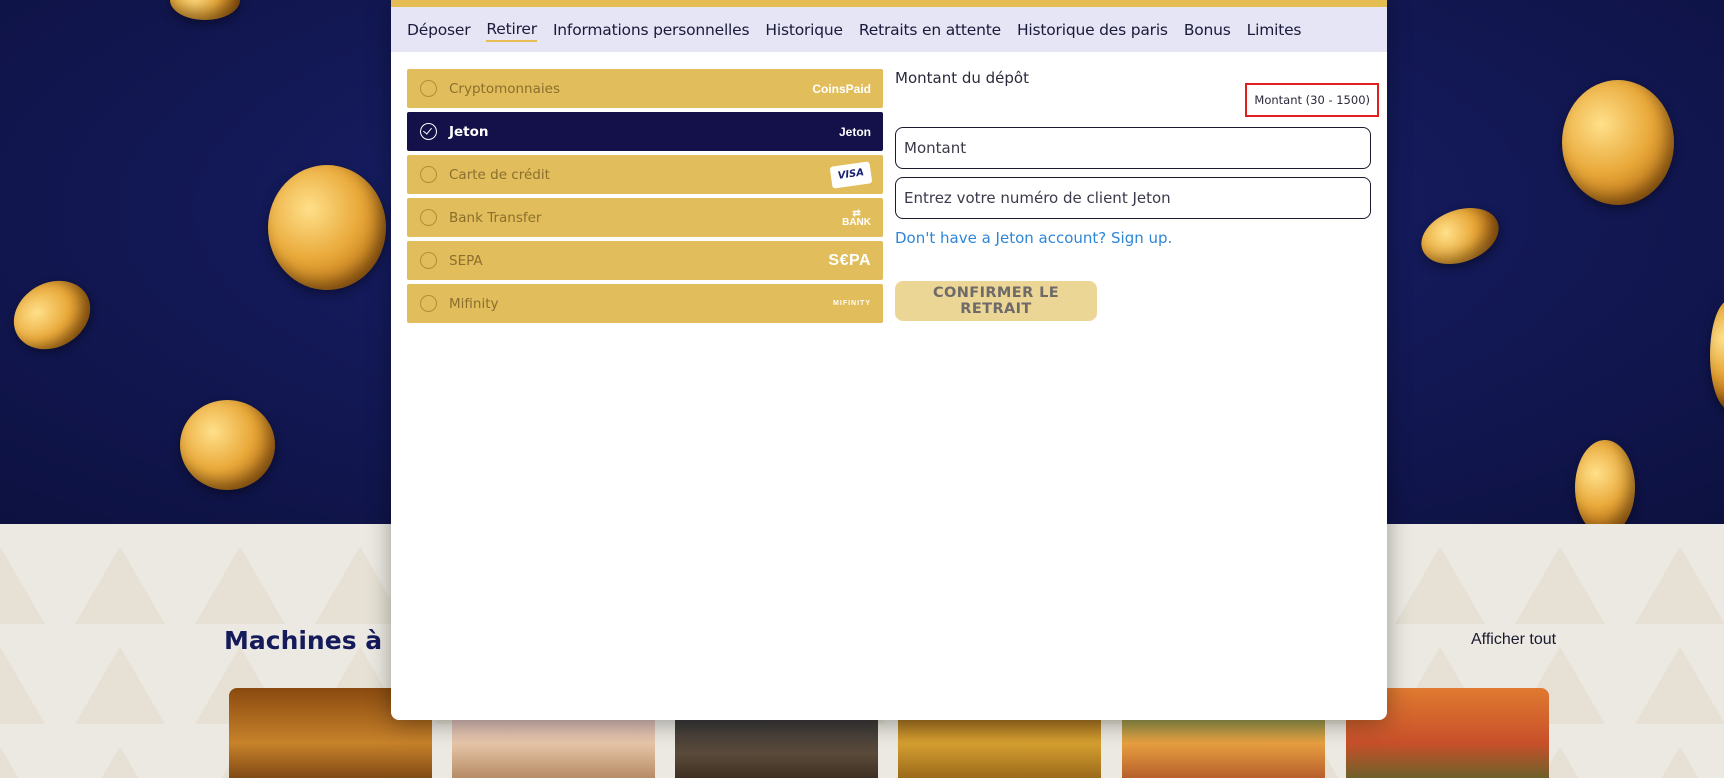 The height and width of the screenshot is (778, 1724). I want to click on method-label: Mifinity, so click(474, 303).